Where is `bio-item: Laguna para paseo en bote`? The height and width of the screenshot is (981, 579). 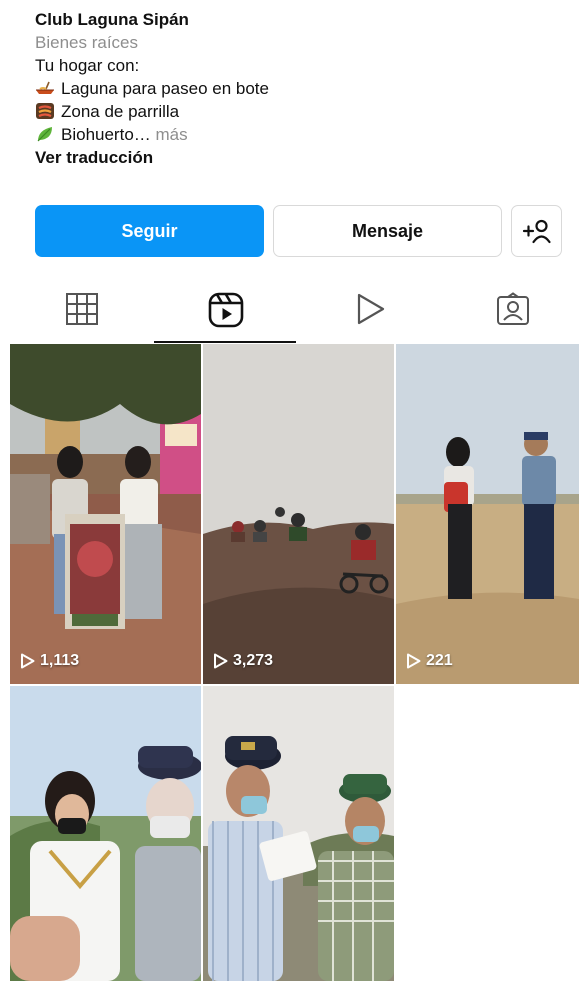
bio-item: Laguna para paseo en bote is located at coordinates (295, 88).